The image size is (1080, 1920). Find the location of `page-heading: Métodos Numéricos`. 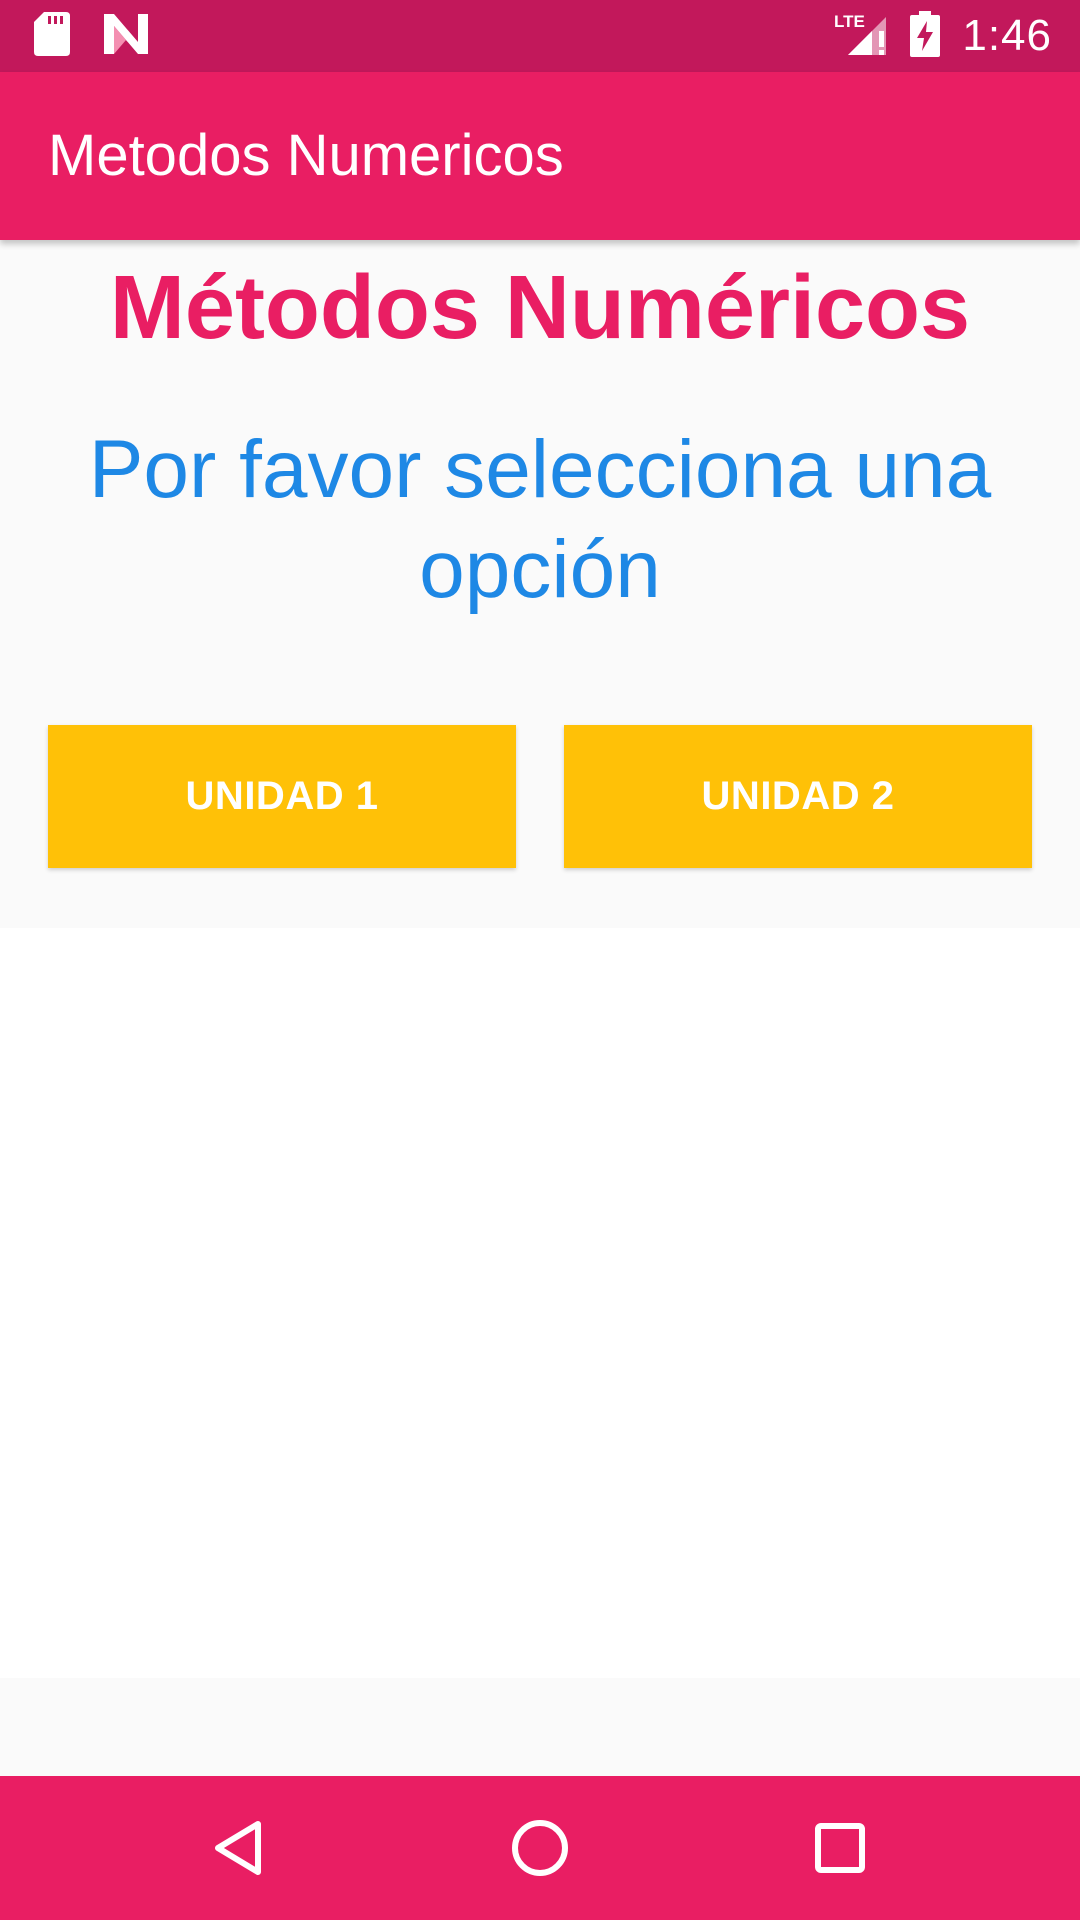

page-heading: Métodos Numéricos is located at coordinates (540, 308).